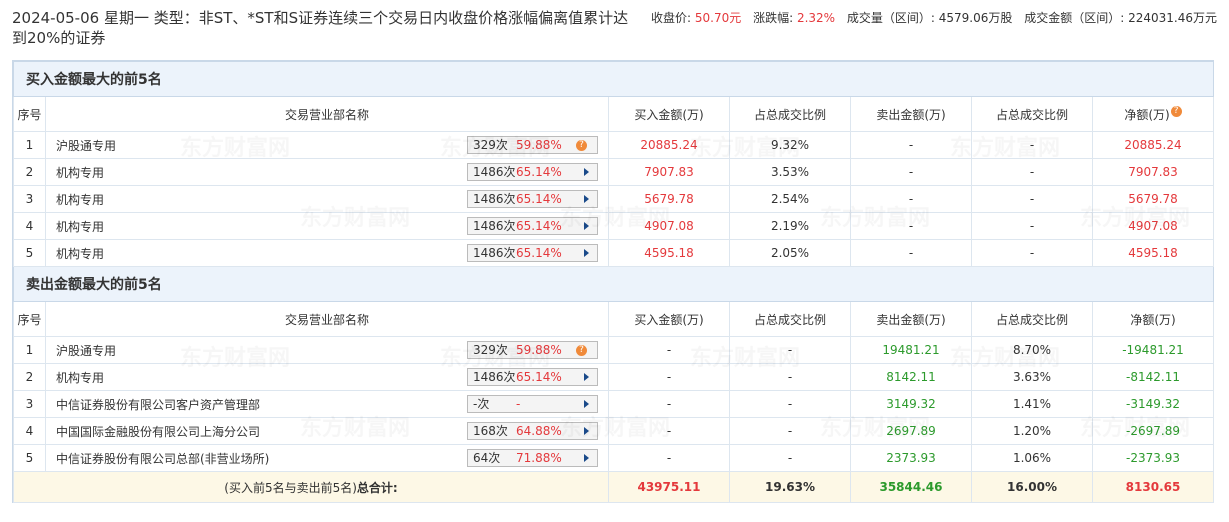  Describe the element at coordinates (539, 199) in the screenshot. I see `broker-win-rate: 65.14%` at that location.